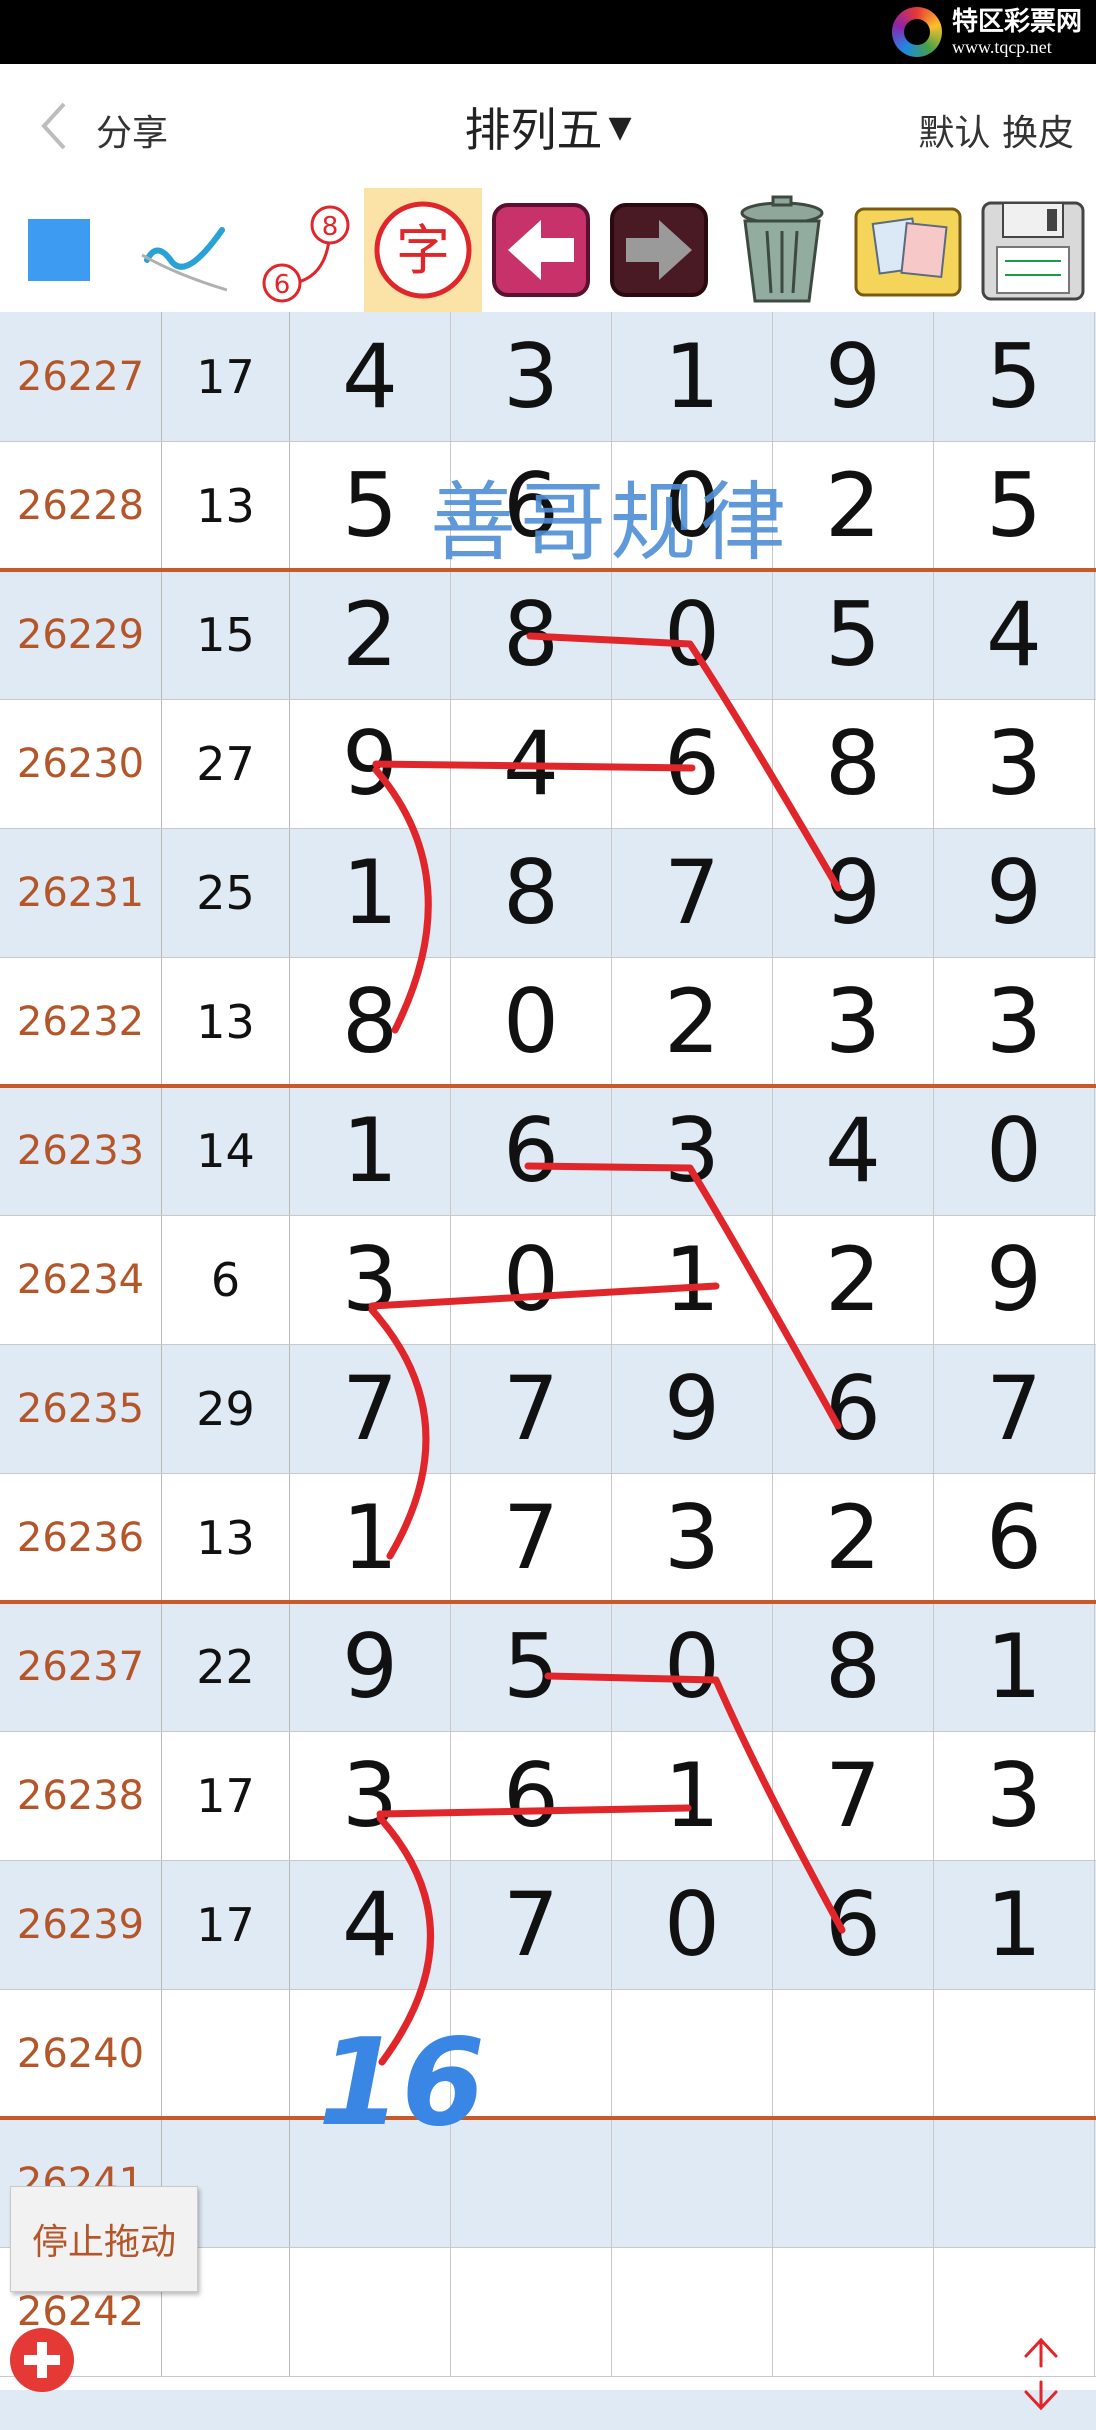  Describe the element at coordinates (81, 505) in the screenshot. I see `issue-number: 26228` at that location.